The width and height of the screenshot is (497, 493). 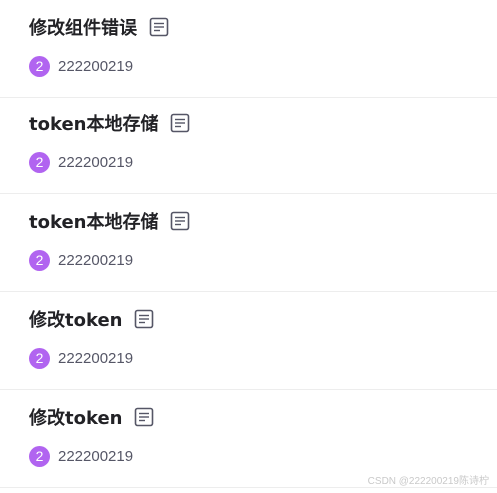 What do you see at coordinates (83, 27) in the screenshot?
I see `item-title: 修改组件错误` at bounding box center [83, 27].